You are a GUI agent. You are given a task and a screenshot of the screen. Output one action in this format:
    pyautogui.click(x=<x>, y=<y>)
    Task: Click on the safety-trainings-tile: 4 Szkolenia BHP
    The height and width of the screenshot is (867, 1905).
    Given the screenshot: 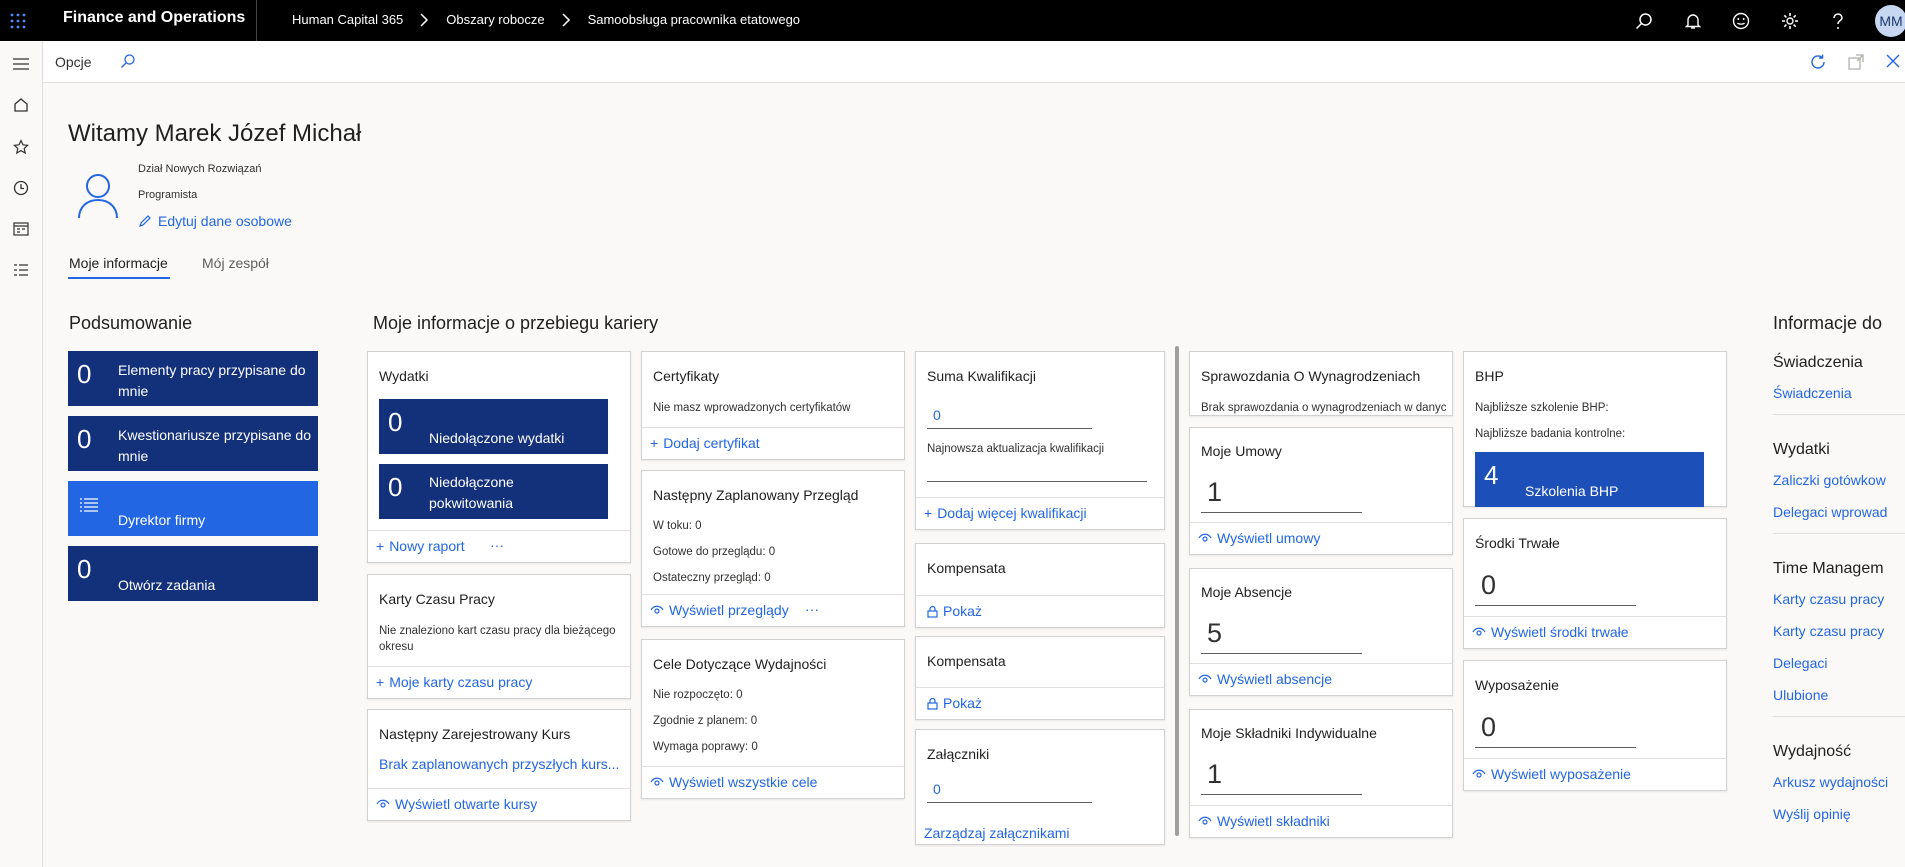 What is the action you would take?
    pyautogui.click(x=1589, y=479)
    